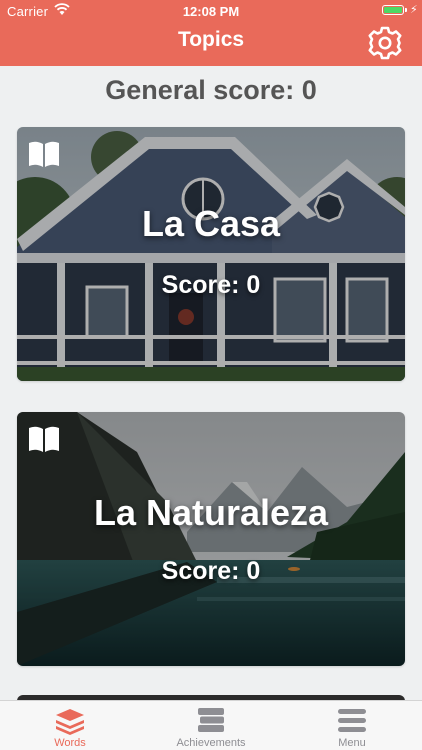 Image resolution: width=422 pixels, height=750 pixels. I want to click on tab-menu: Menu, so click(352, 725).